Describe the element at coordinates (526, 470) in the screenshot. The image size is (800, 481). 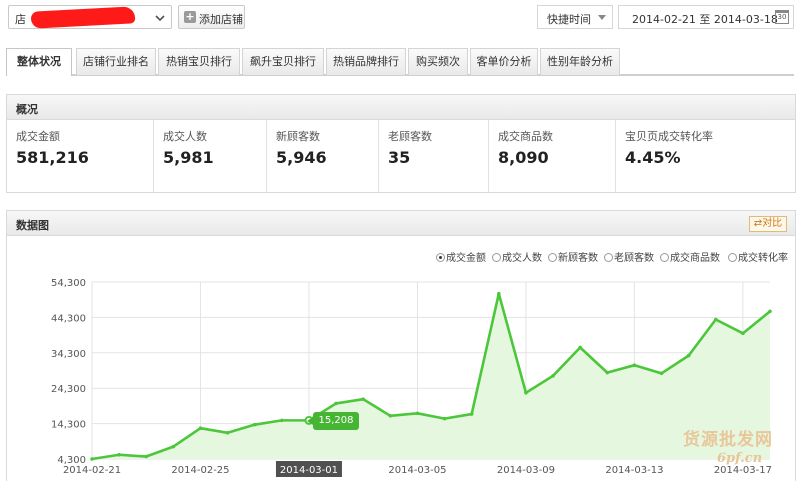
I see `x-tick-label: 2014-03-09` at that location.